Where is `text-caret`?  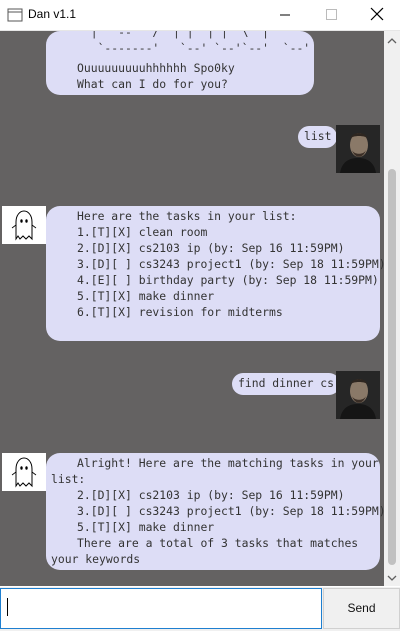 text-caret is located at coordinates (7, 607).